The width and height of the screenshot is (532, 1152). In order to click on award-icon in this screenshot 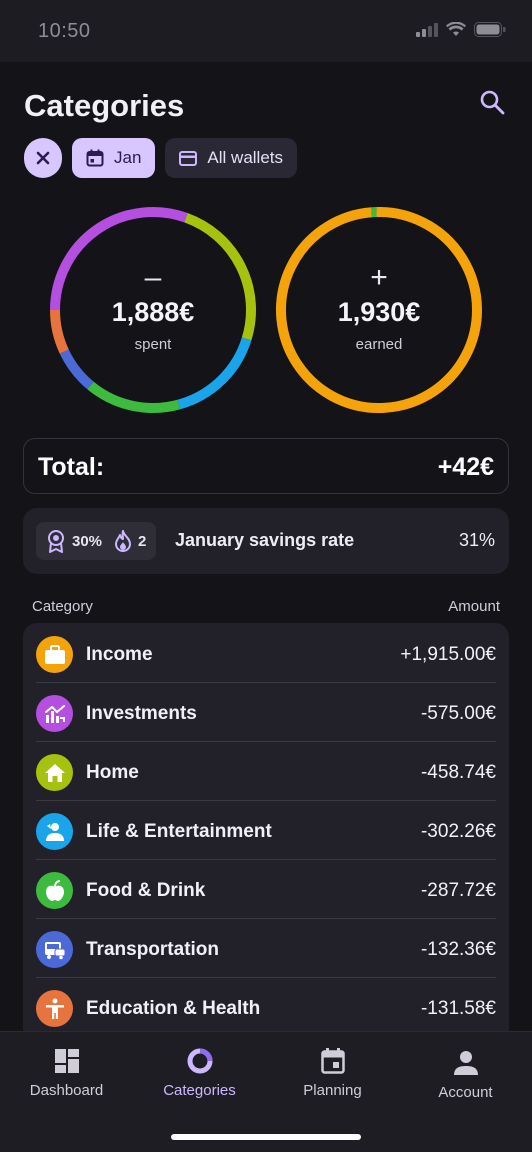, I will do `click(56, 541)`.